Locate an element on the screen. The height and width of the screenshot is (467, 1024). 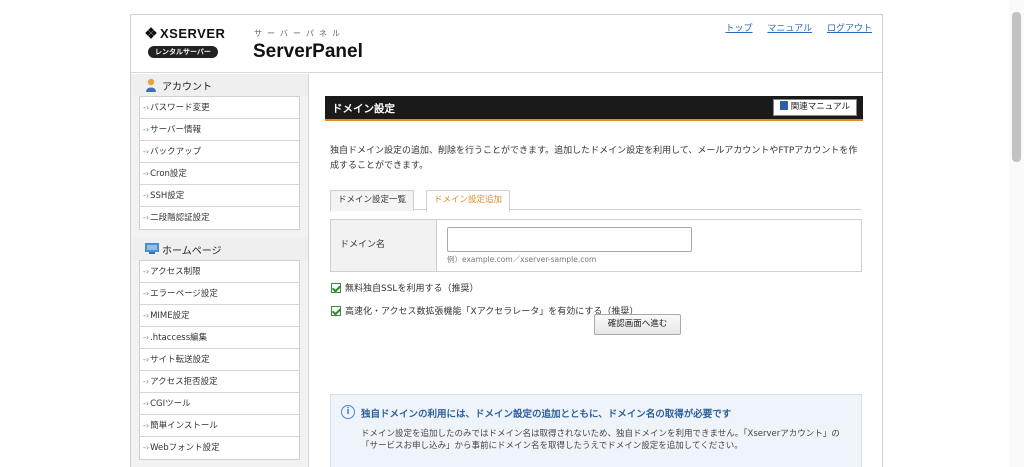
page-title-bar: ドメイン設定 関連マニュアル is located at coordinates (594, 108).